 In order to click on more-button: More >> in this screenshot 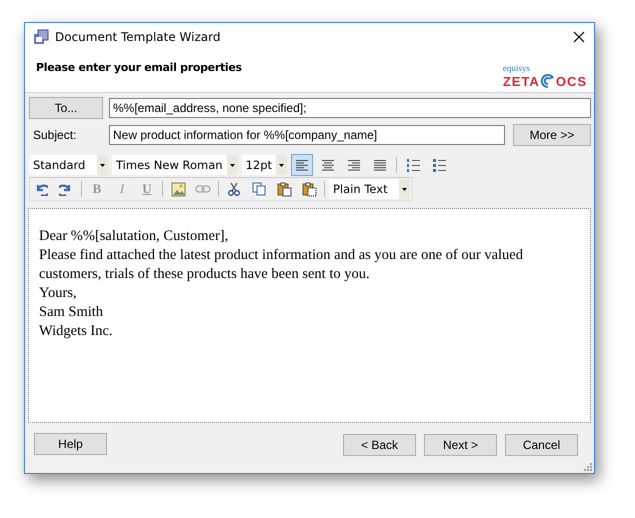, I will do `click(552, 135)`.